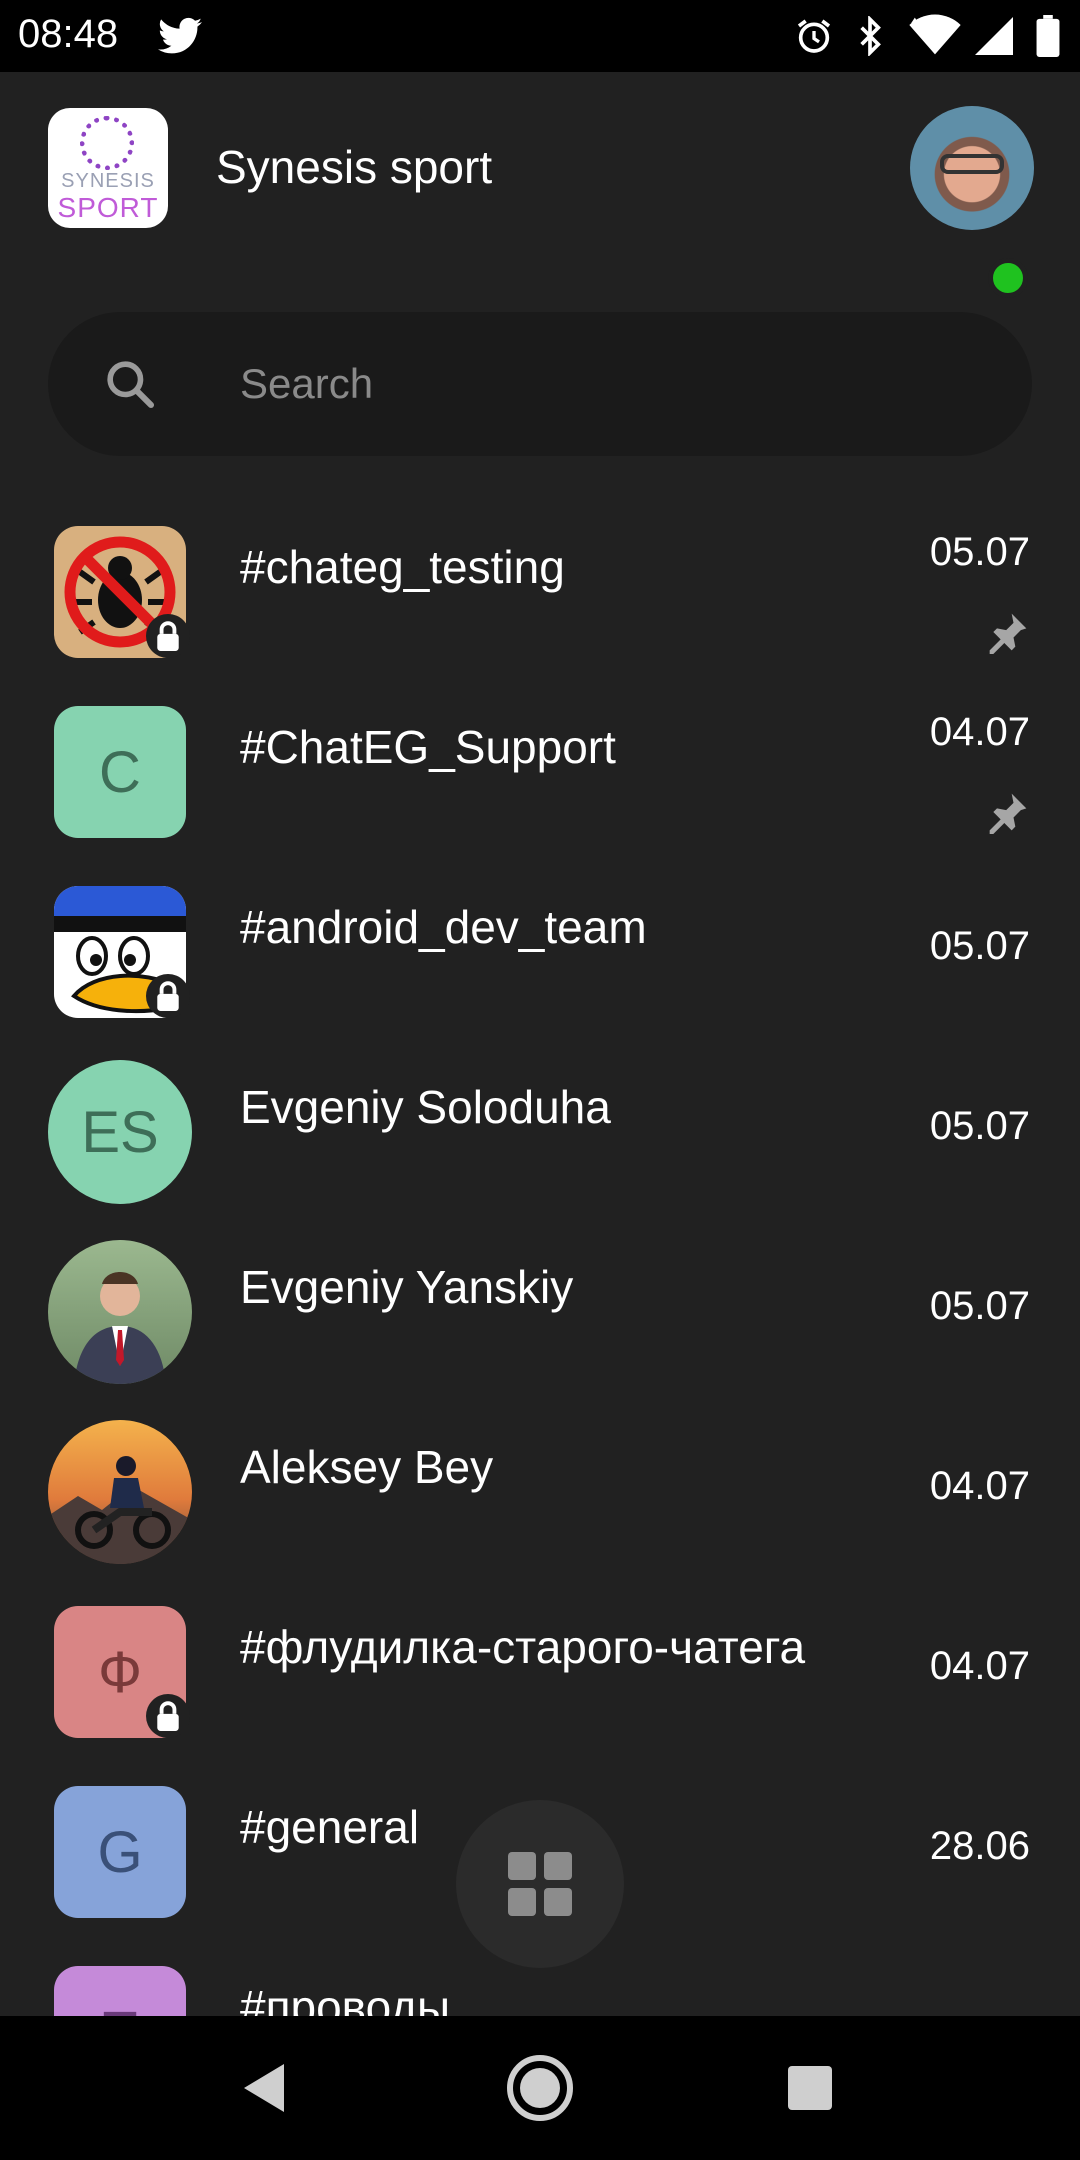 The image size is (1080, 2160). What do you see at coordinates (180, 36) in the screenshot?
I see `twitter-icon` at bounding box center [180, 36].